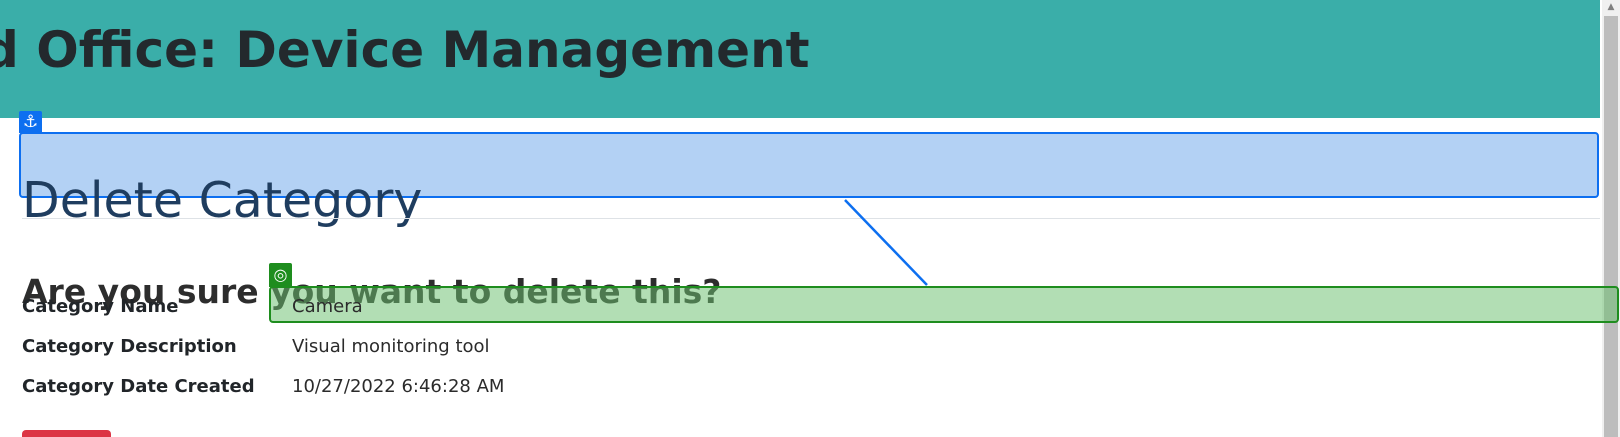 The image size is (1620, 437). I want to click on page-title: Delete Category, so click(222, 200).